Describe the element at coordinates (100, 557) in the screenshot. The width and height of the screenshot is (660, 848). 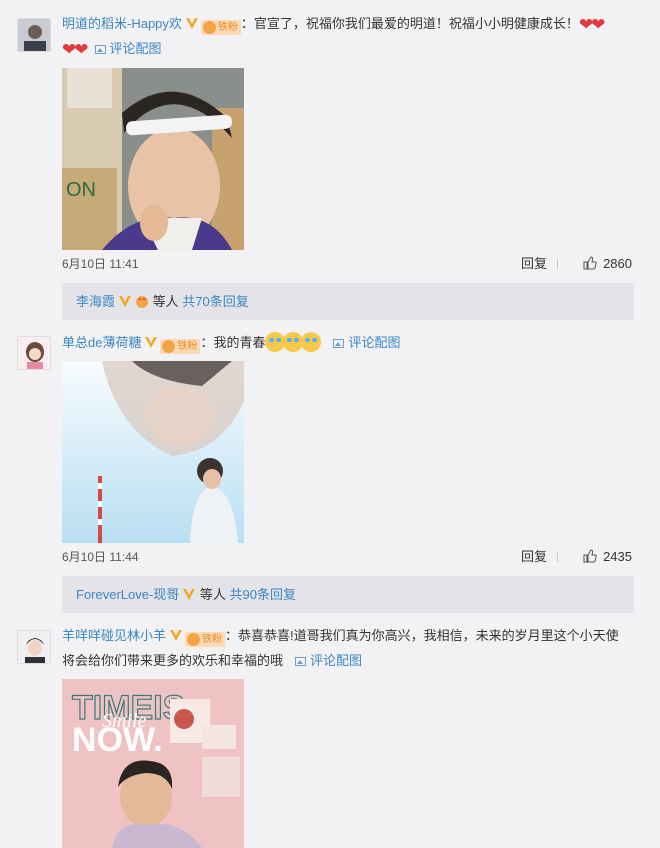
I see `comment-time: 6月10日 11:44` at that location.